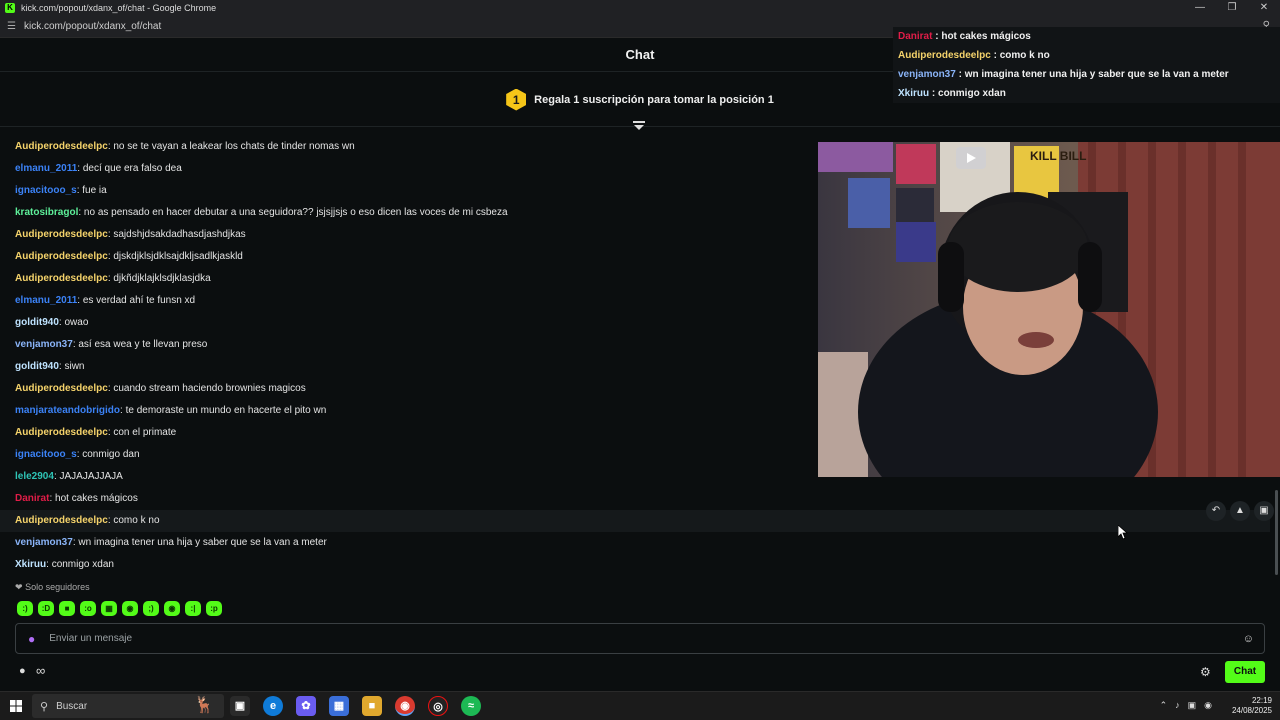 The height and width of the screenshot is (720, 1280). Describe the element at coordinates (11, 26) in the screenshot. I see `site-info-icon: ☰` at that location.